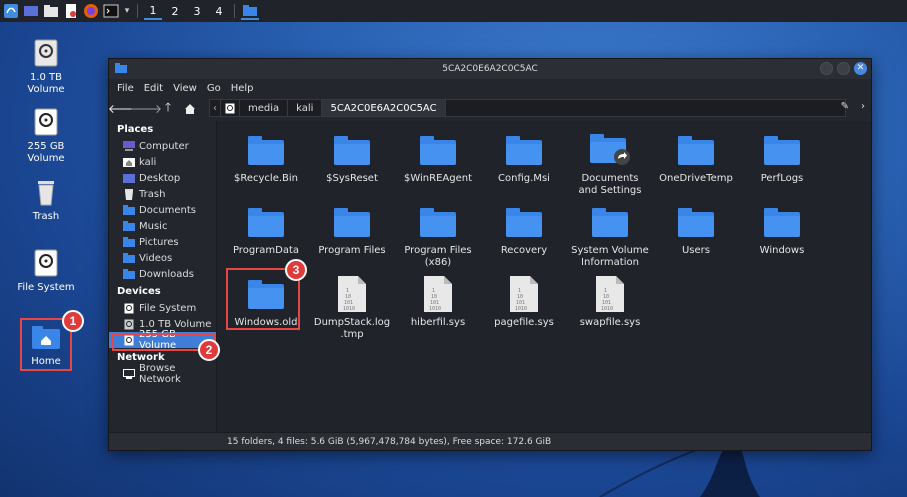  I want to click on file-item-dumpstack-log-tmp: 1 10 101 1010 DumpStack.log.tmp, so click(352, 307).